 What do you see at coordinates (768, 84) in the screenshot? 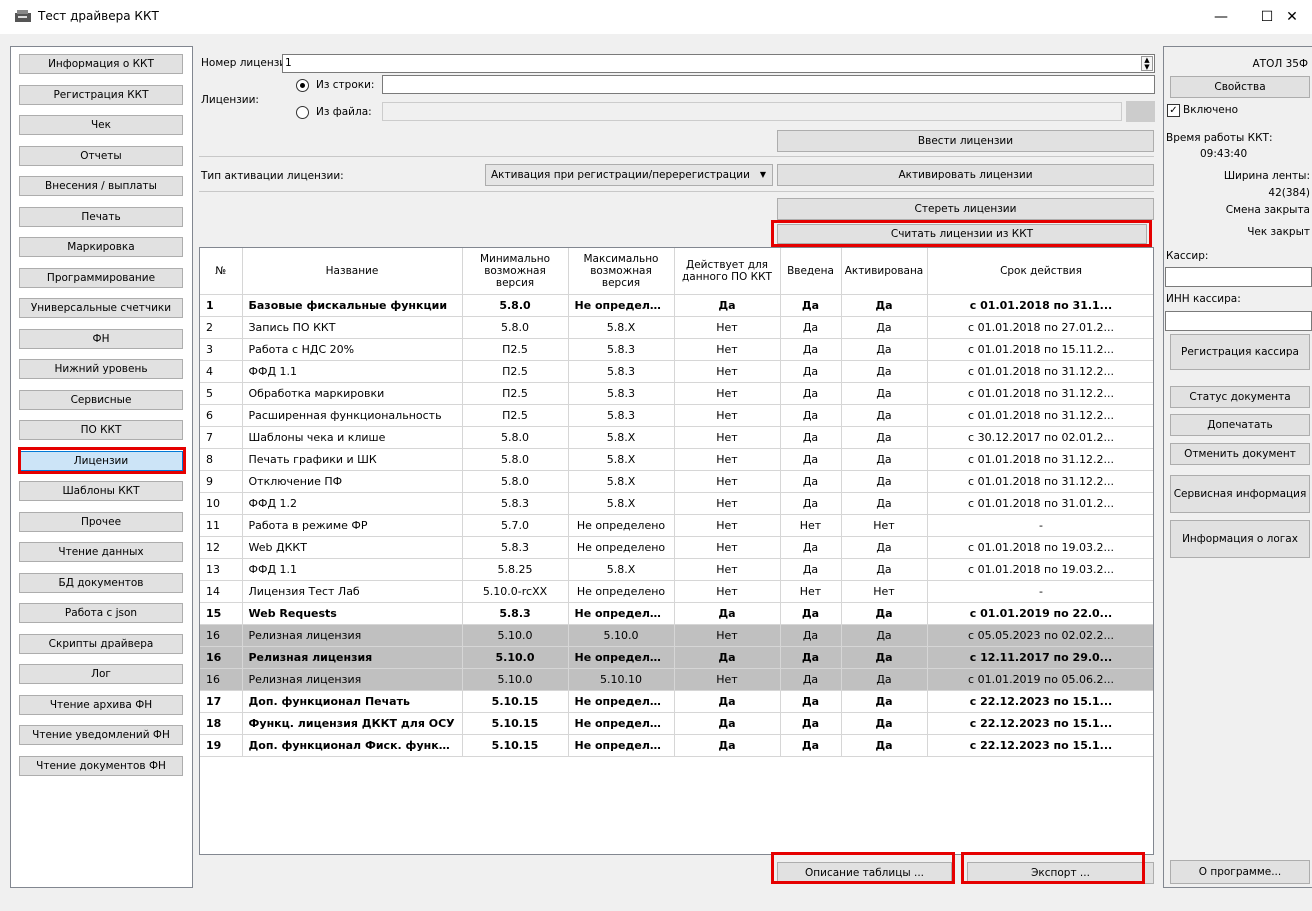
I see `from-string-input` at bounding box center [768, 84].